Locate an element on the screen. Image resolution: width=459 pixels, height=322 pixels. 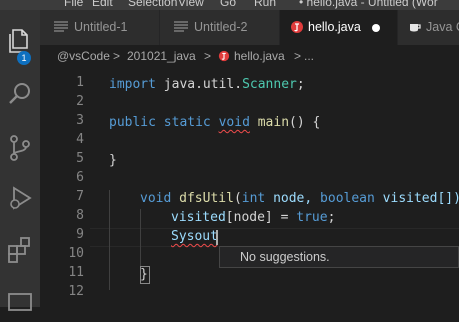
tab-label: Untitled-2 is located at coordinates (221, 27).